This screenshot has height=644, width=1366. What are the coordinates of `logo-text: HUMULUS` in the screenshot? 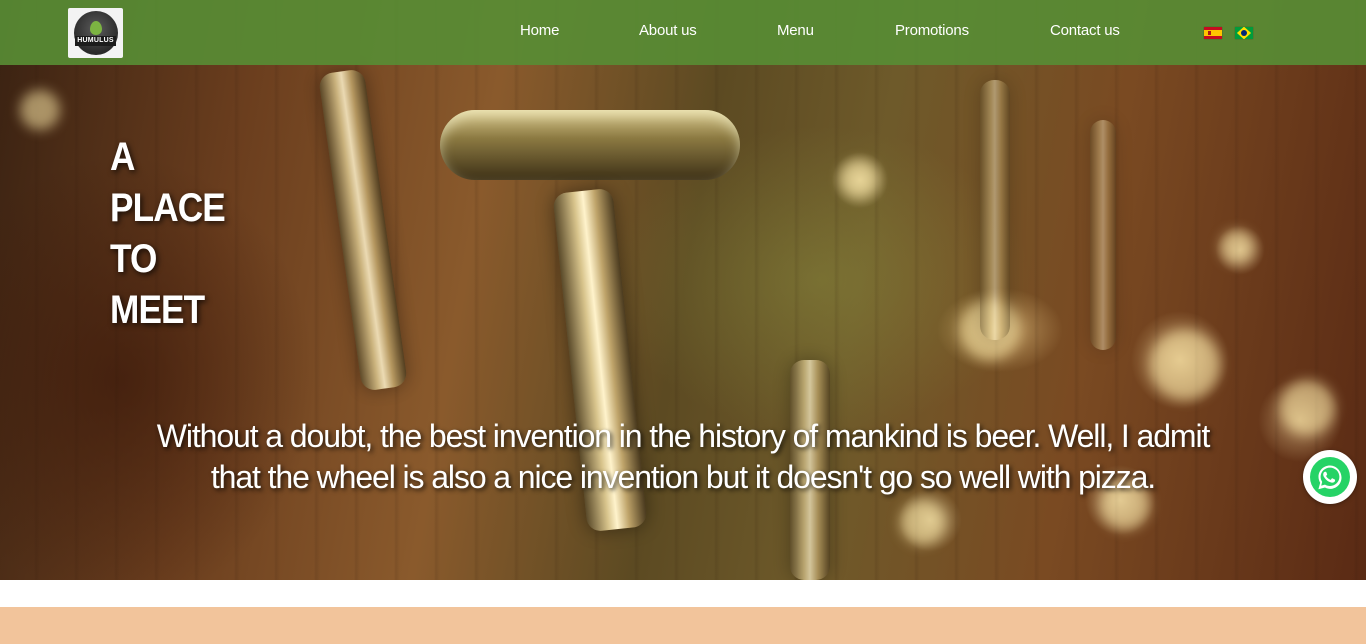 It's located at (95, 40).